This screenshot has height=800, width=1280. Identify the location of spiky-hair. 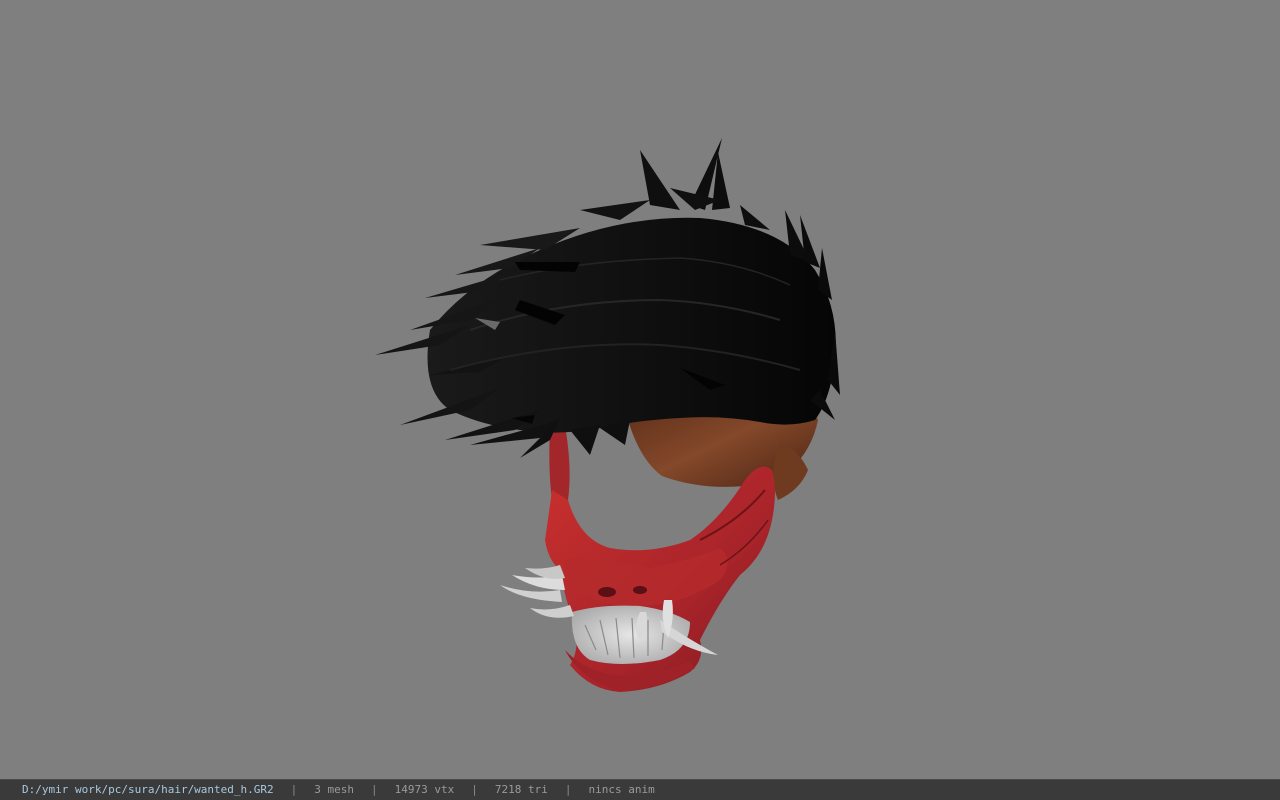
(607, 298).